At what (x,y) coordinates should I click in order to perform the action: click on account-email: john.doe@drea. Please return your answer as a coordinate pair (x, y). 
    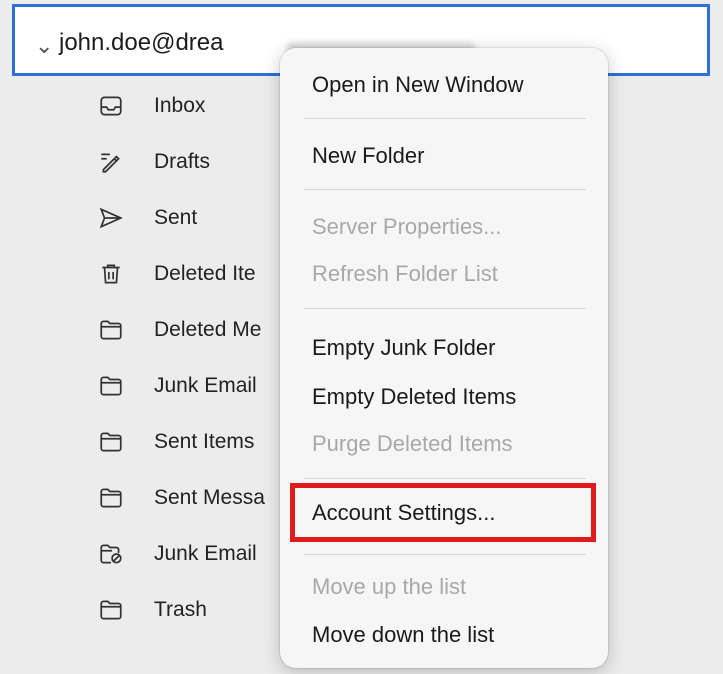
    Looking at the image, I should click on (141, 42).